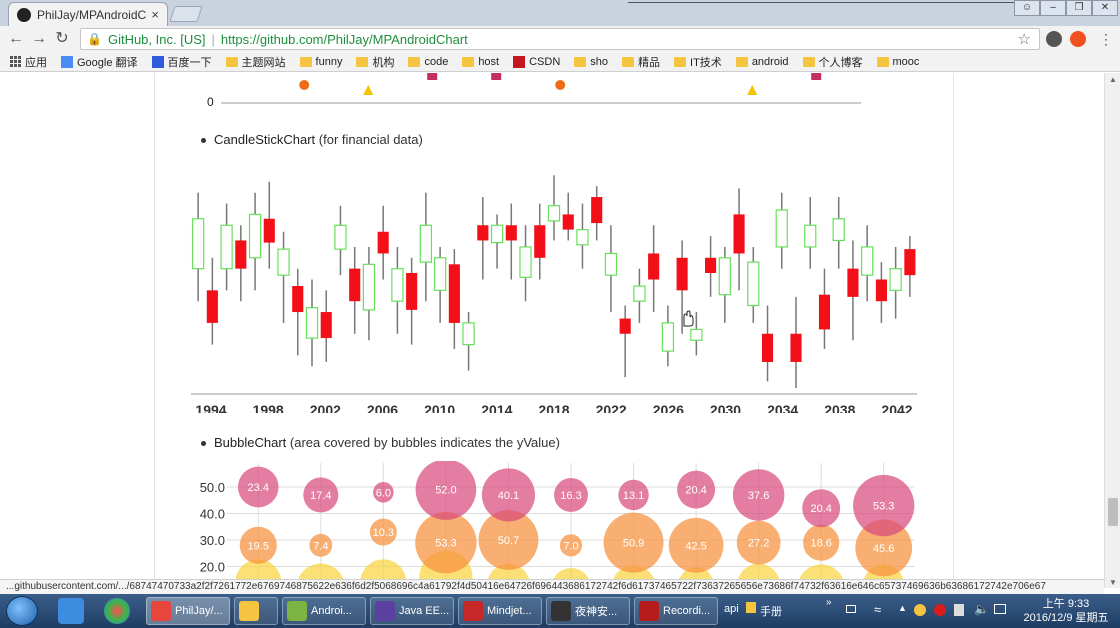  Describe the element at coordinates (67, 61) in the screenshot. I see `google-translate-icon` at that location.